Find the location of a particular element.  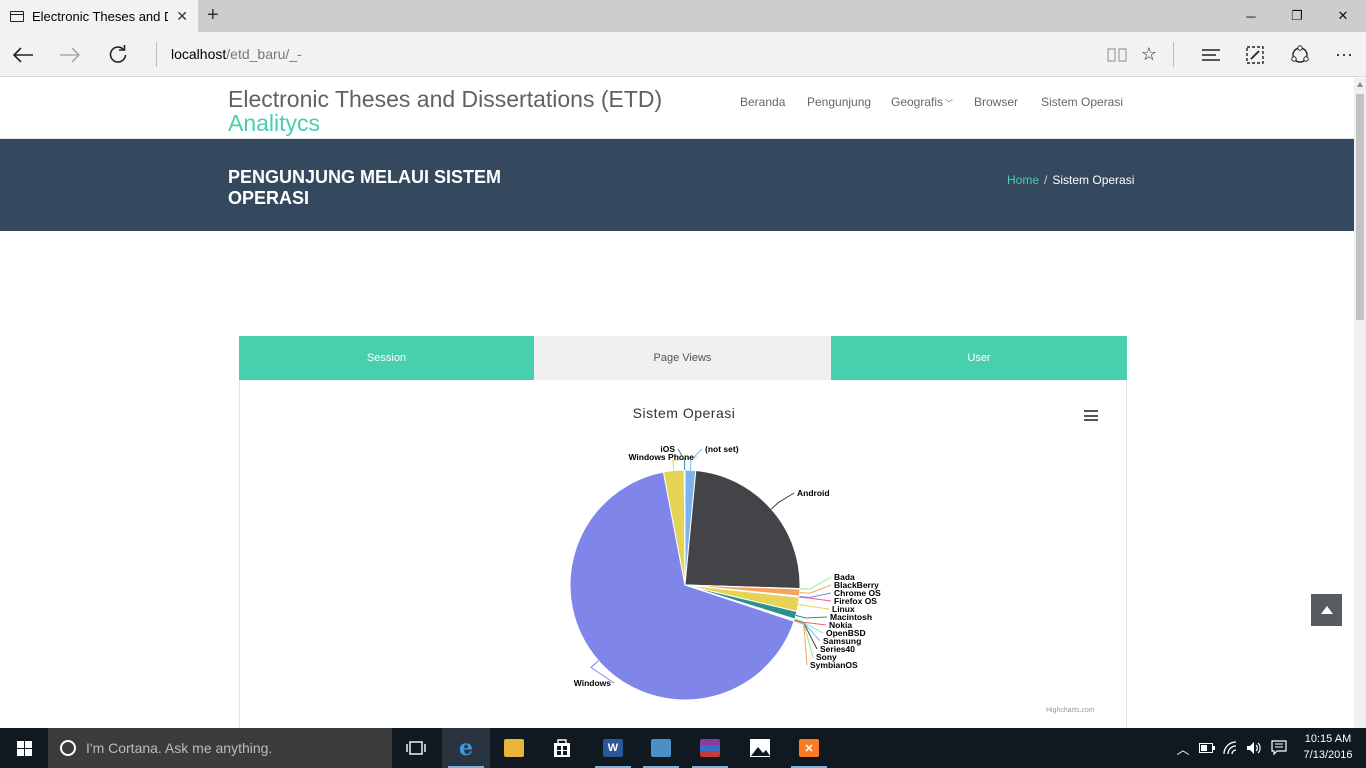

address-field: localhost/etd_baru/_- is located at coordinates (229, 54).